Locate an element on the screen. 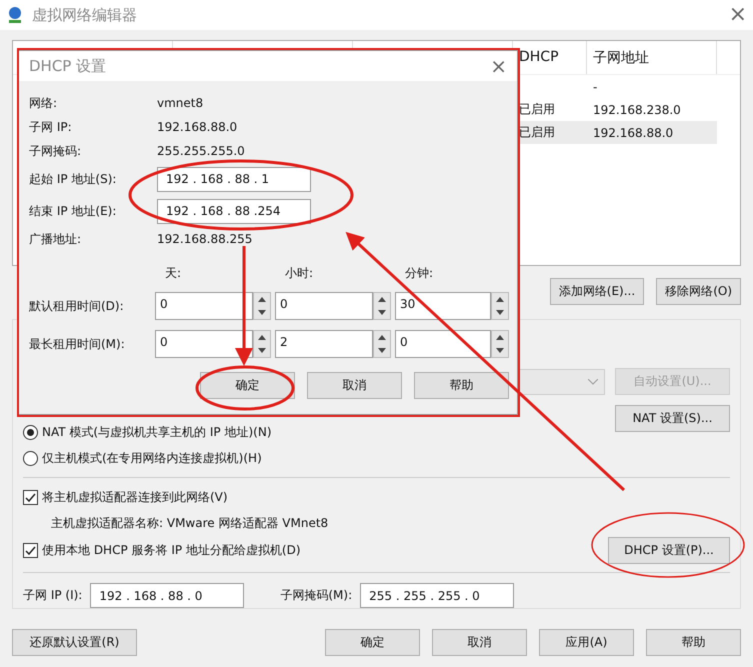 This screenshot has width=753, height=667. field-label: 最长租用时间(M): is located at coordinates (77, 344).